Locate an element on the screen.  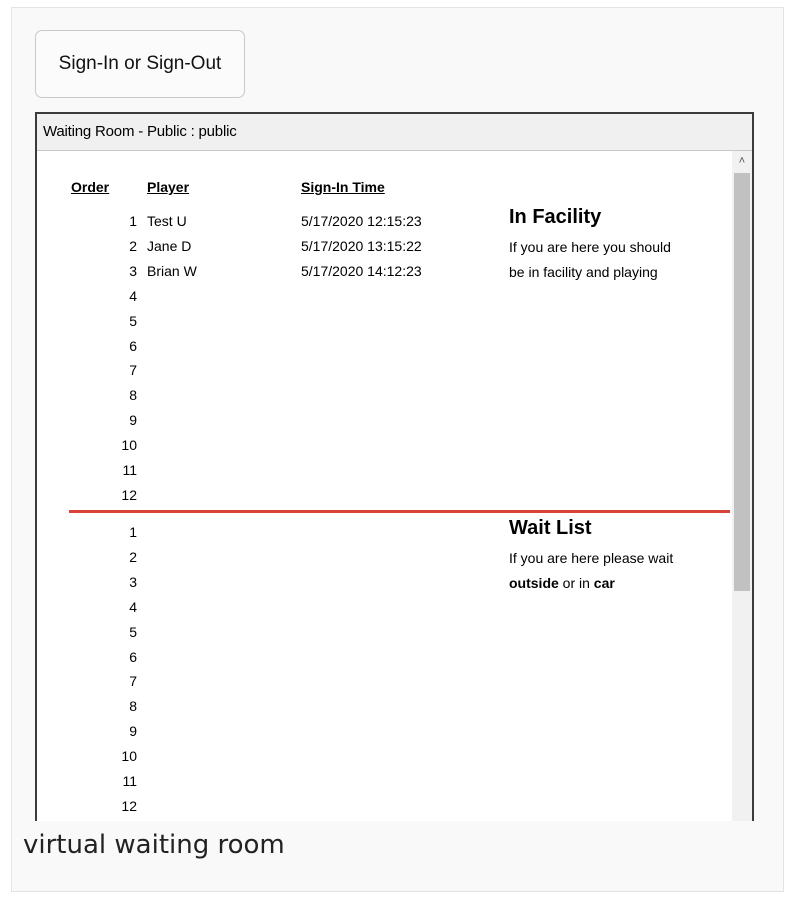
wait-list-title: Wait List is located at coordinates (550, 528).